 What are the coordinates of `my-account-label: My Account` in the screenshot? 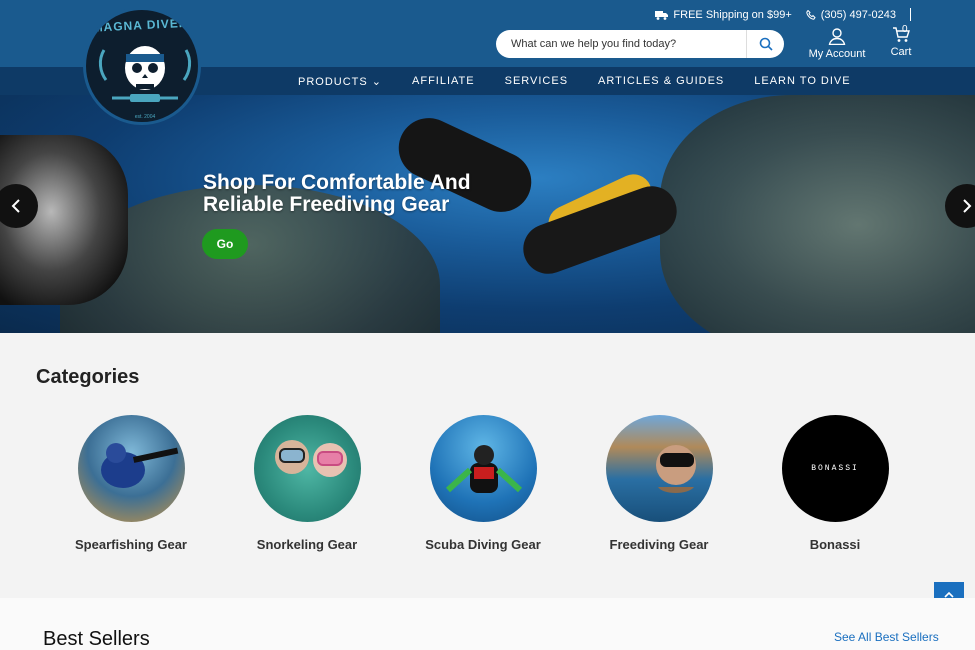 It's located at (837, 54).